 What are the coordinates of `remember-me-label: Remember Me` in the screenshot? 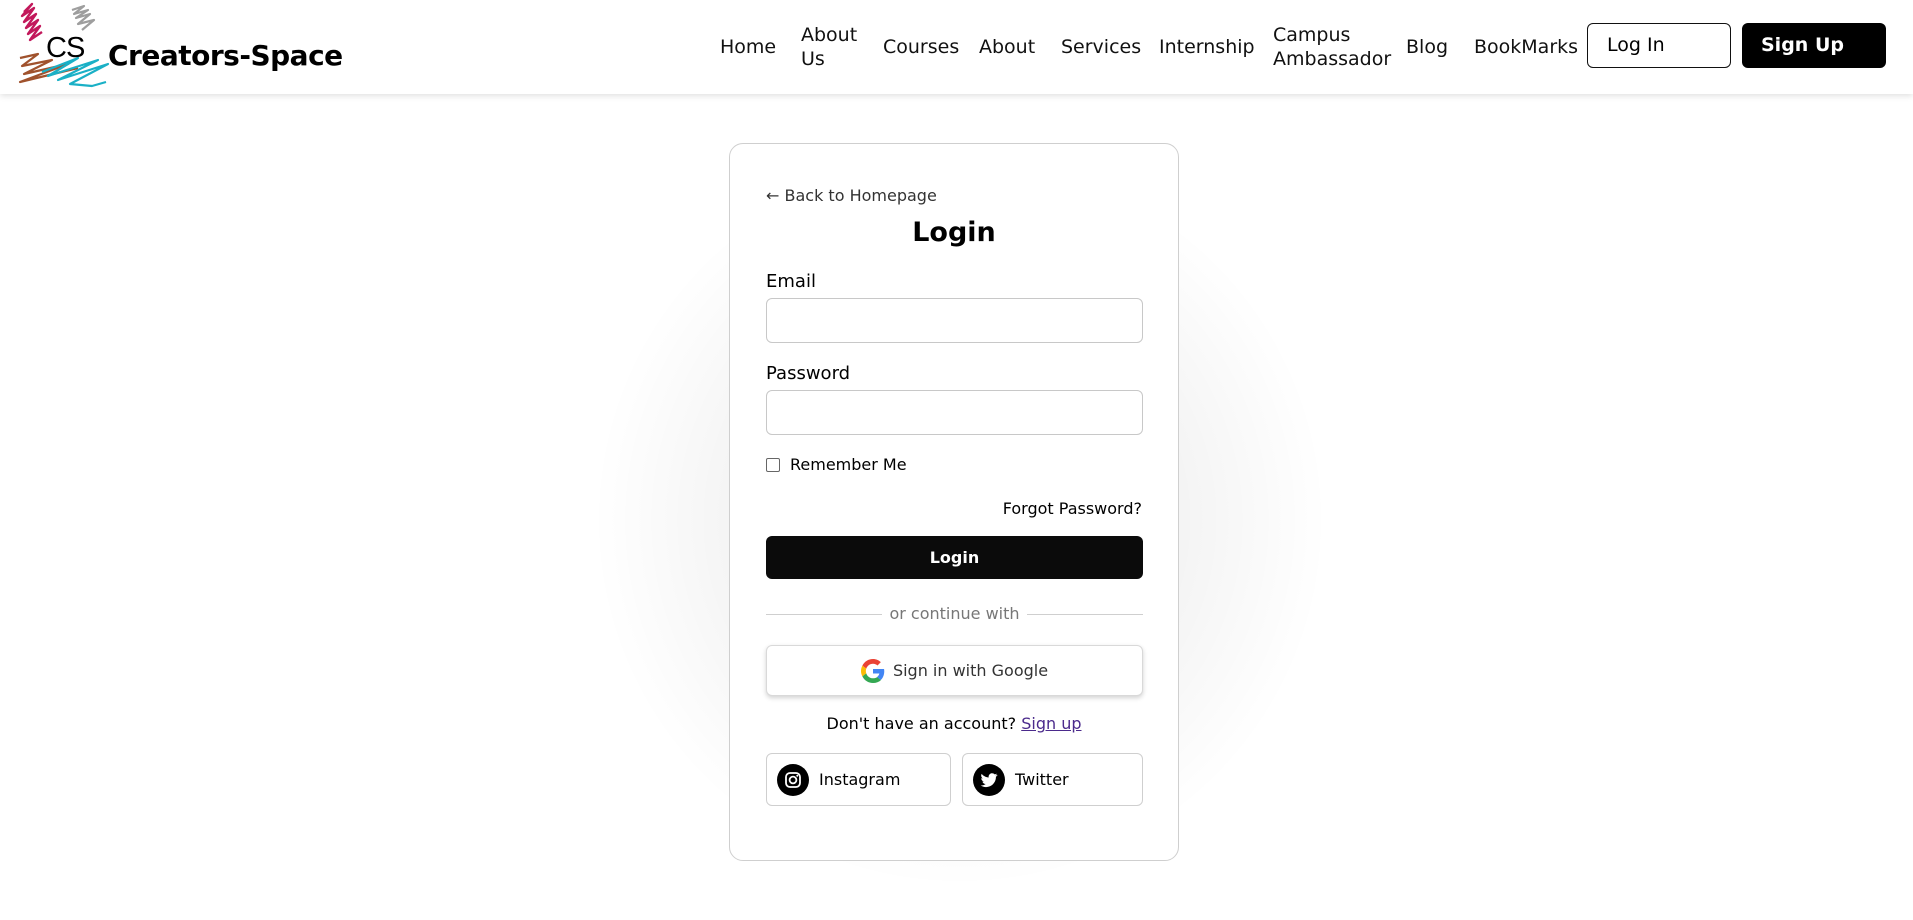 It's located at (848, 464).